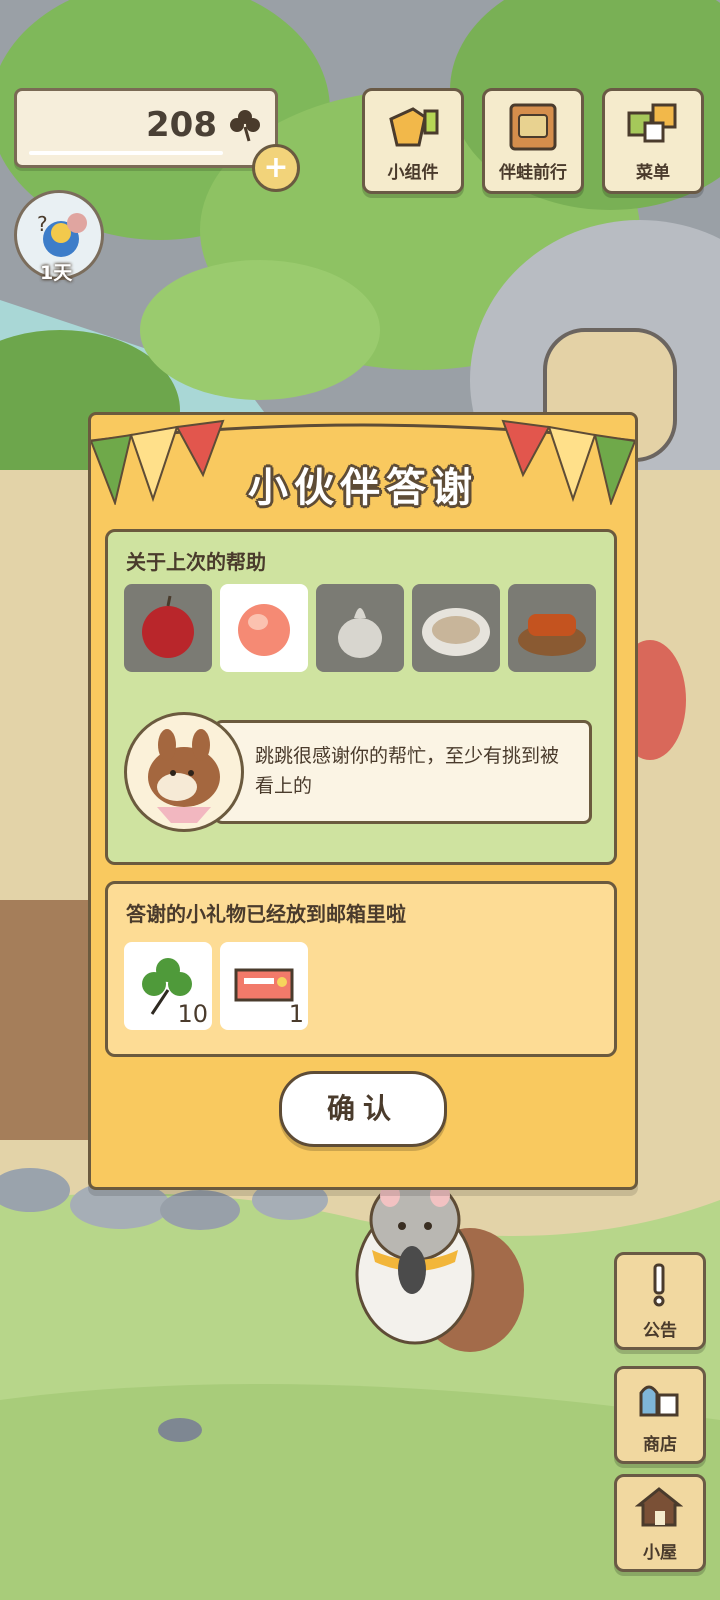 The height and width of the screenshot is (1600, 720). Describe the element at coordinates (264, 986) in the screenshot. I see `gift-slot-ticket: 1` at that location.